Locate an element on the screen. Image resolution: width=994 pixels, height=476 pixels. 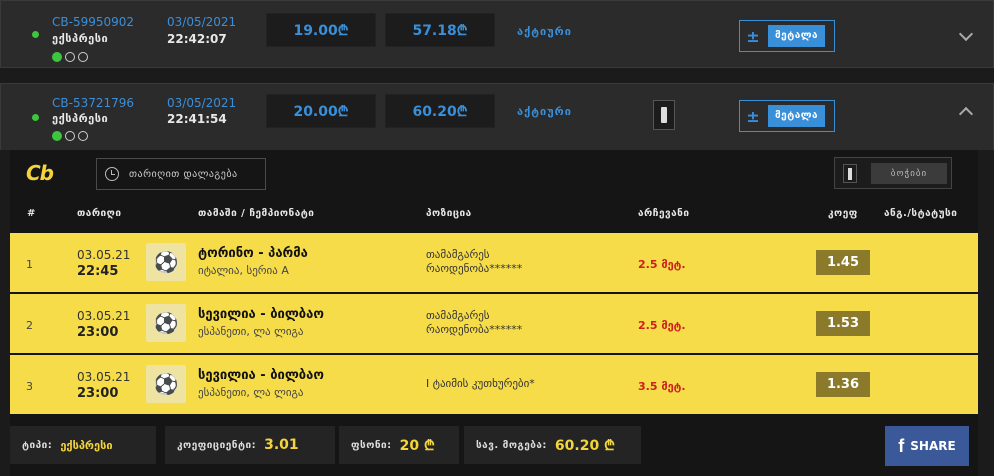
facebook-icon: f is located at coordinates (901, 445).